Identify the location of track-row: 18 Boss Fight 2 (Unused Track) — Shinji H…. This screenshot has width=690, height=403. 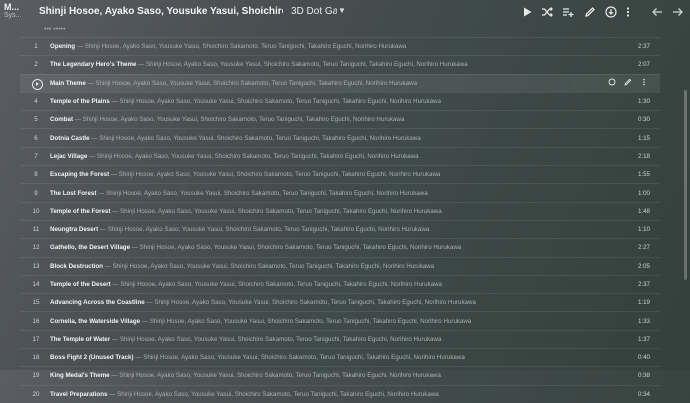
(340, 357).